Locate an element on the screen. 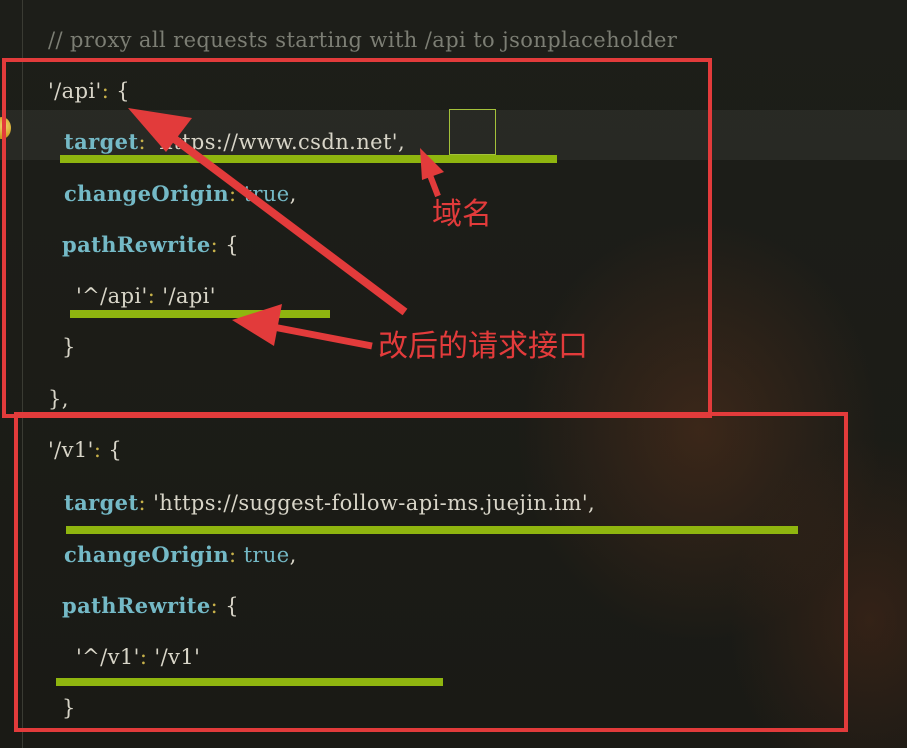 This screenshot has height=748, width=907. arrow-line-target is located at coordinates (282, 220).